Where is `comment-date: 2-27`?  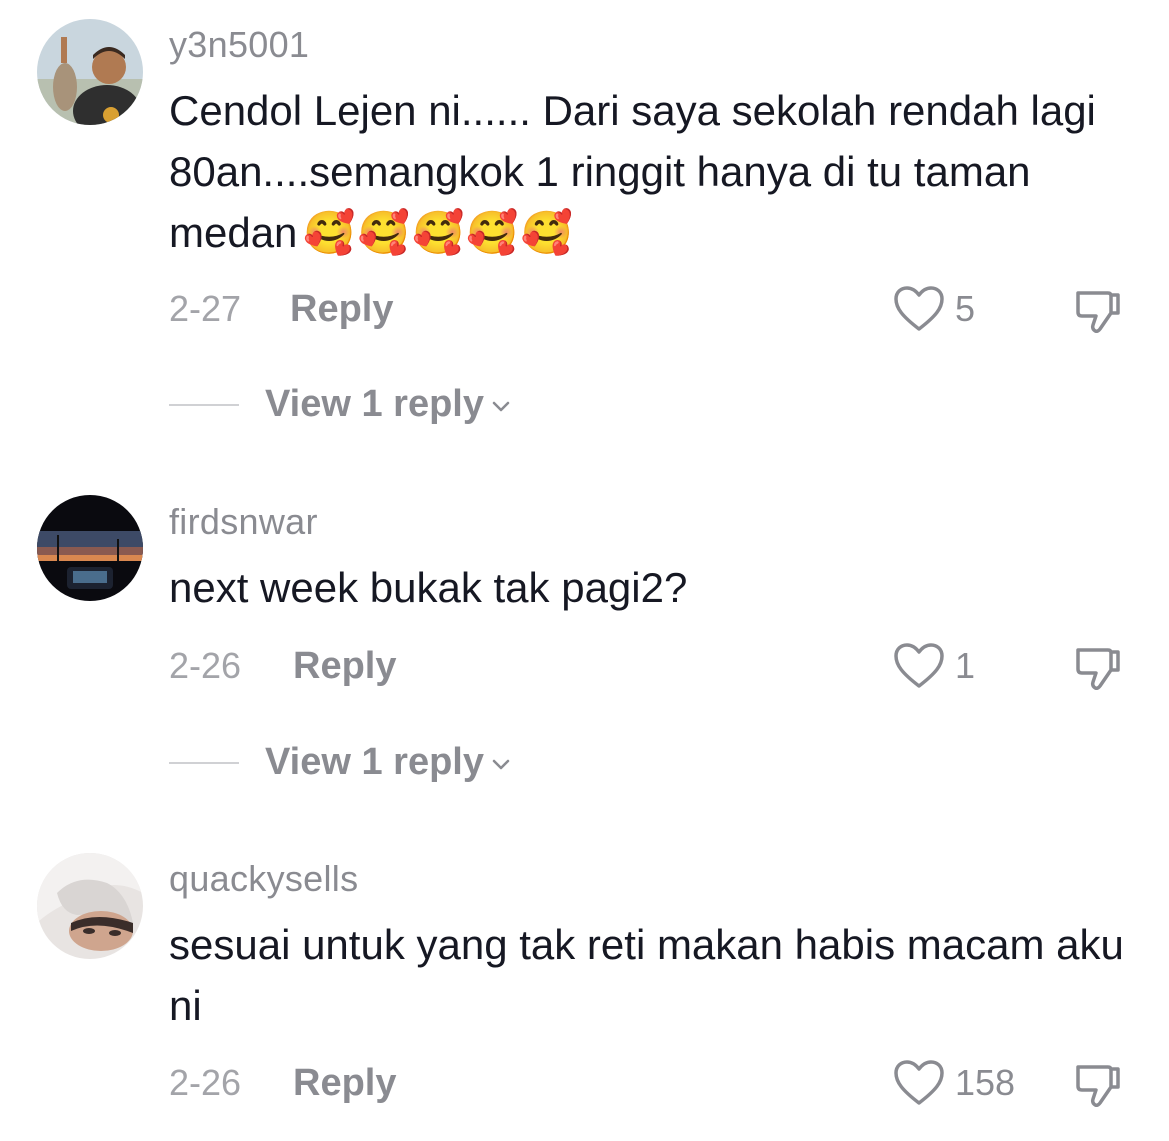
comment-date: 2-27 is located at coordinates (205, 308).